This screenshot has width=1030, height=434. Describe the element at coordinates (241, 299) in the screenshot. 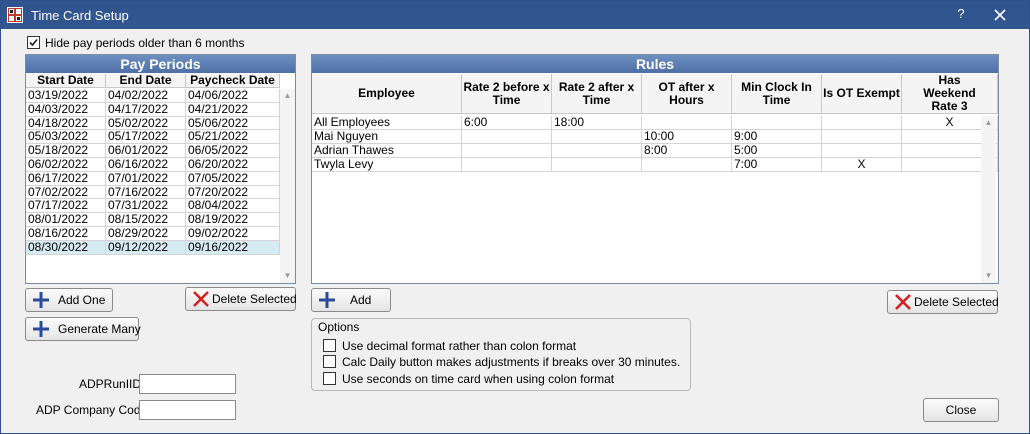

I see `delete-pay-period-button: Delete Selected` at that location.